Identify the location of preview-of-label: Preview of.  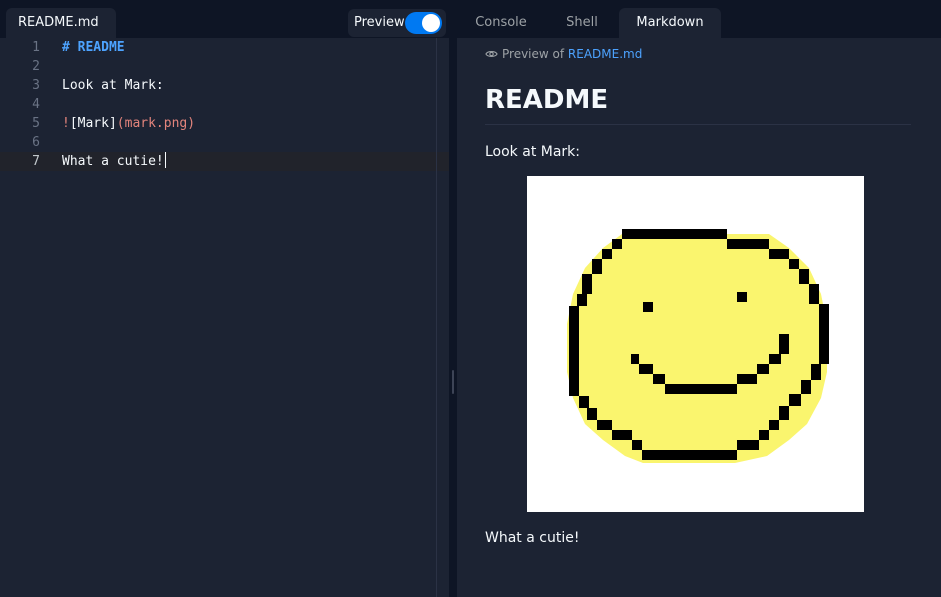
(533, 54).